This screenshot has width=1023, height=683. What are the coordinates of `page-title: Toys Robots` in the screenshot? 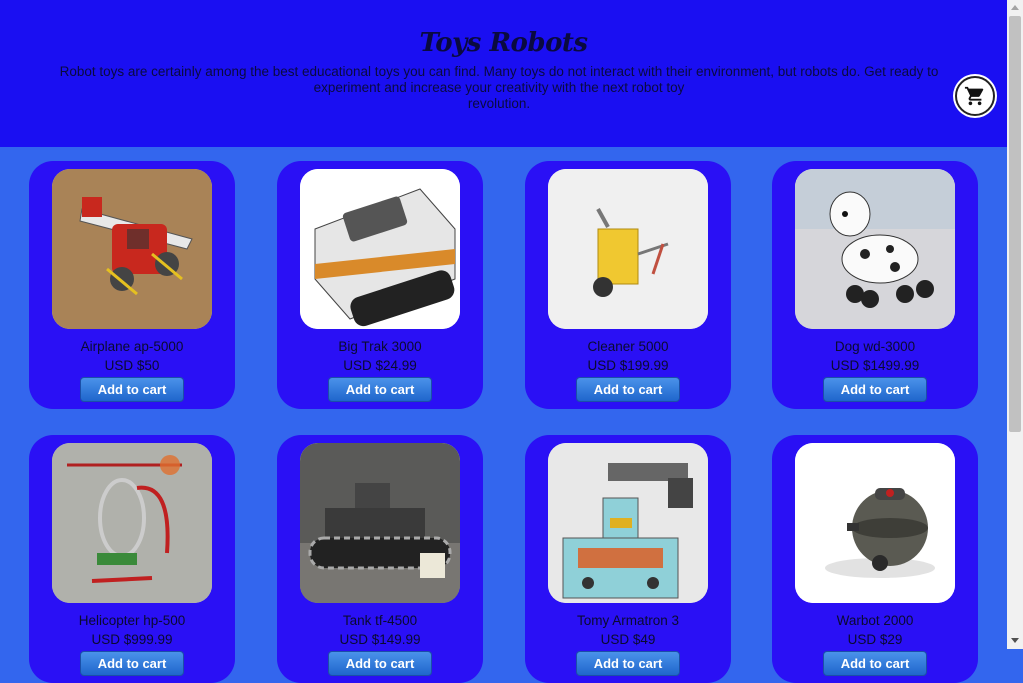 It's located at (503, 43).